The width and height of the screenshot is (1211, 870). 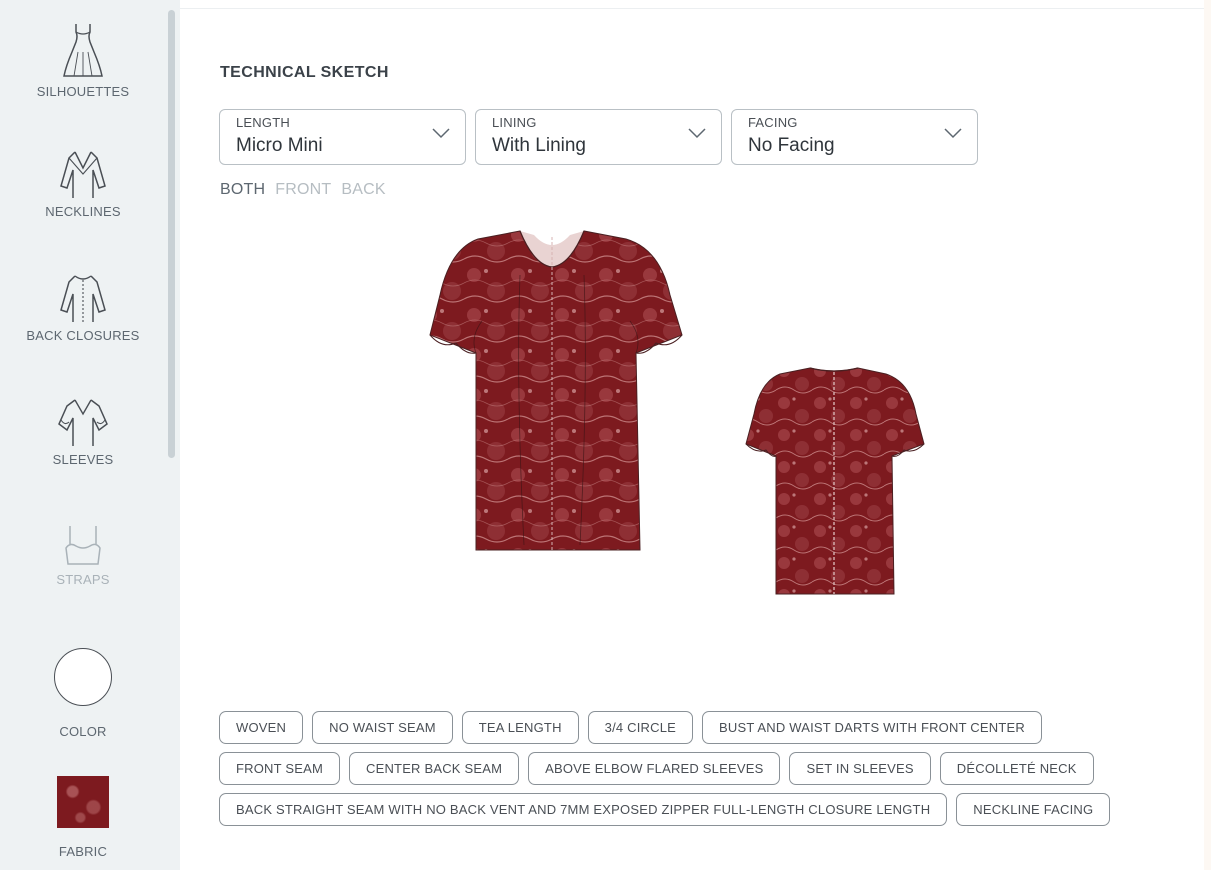 I want to click on sidebar-item-straps: STRAPS, so click(x=83, y=554).